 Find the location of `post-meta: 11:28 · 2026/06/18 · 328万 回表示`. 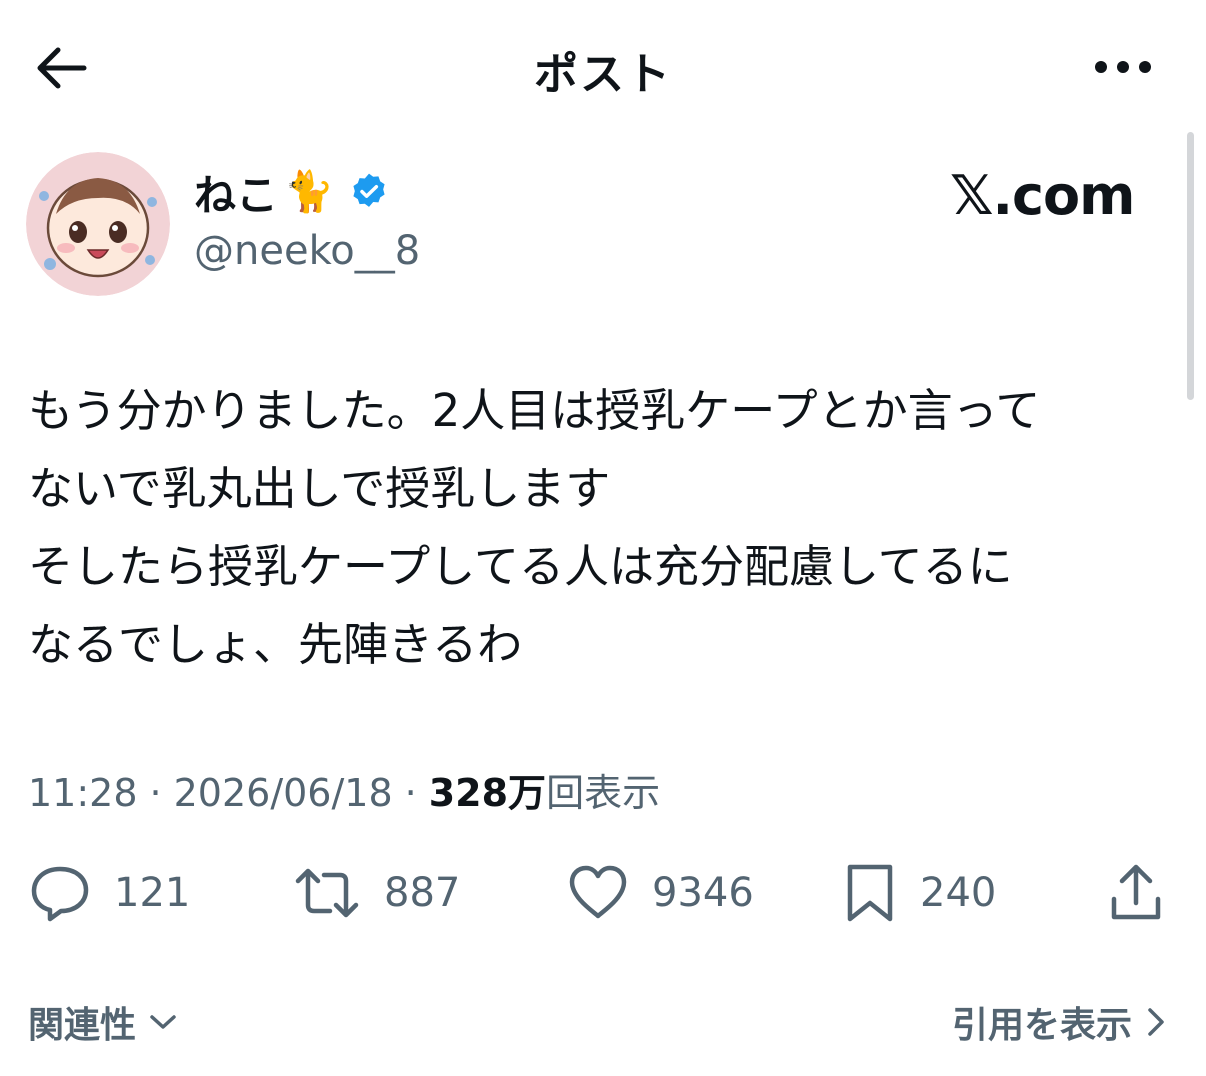

post-meta: 11:28 · 2026/06/18 · 328万 回表示 is located at coordinates (344, 789).